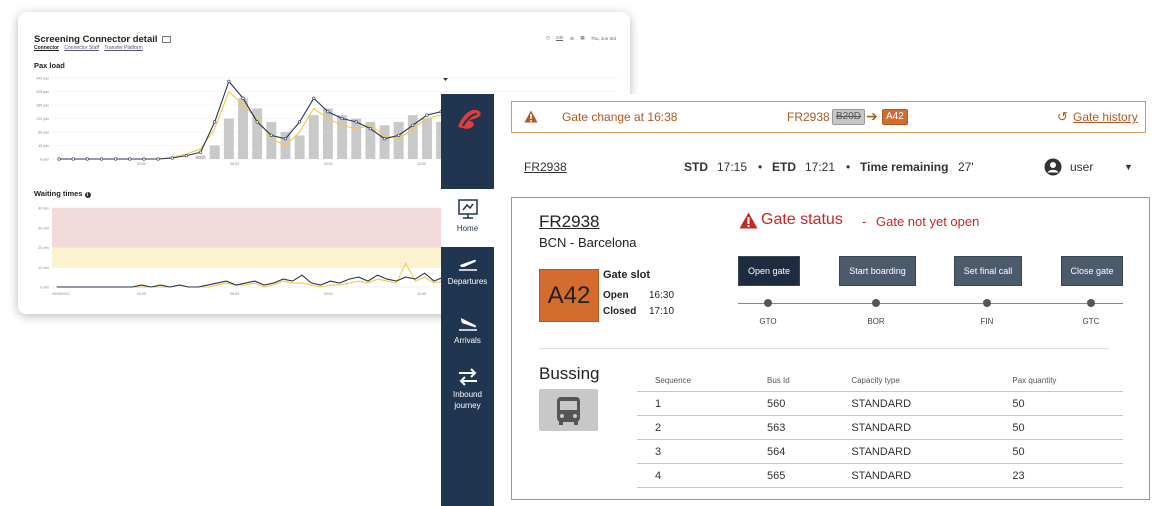  Describe the element at coordinates (876, 303) in the screenshot. I see `step-dot-bor` at that location.